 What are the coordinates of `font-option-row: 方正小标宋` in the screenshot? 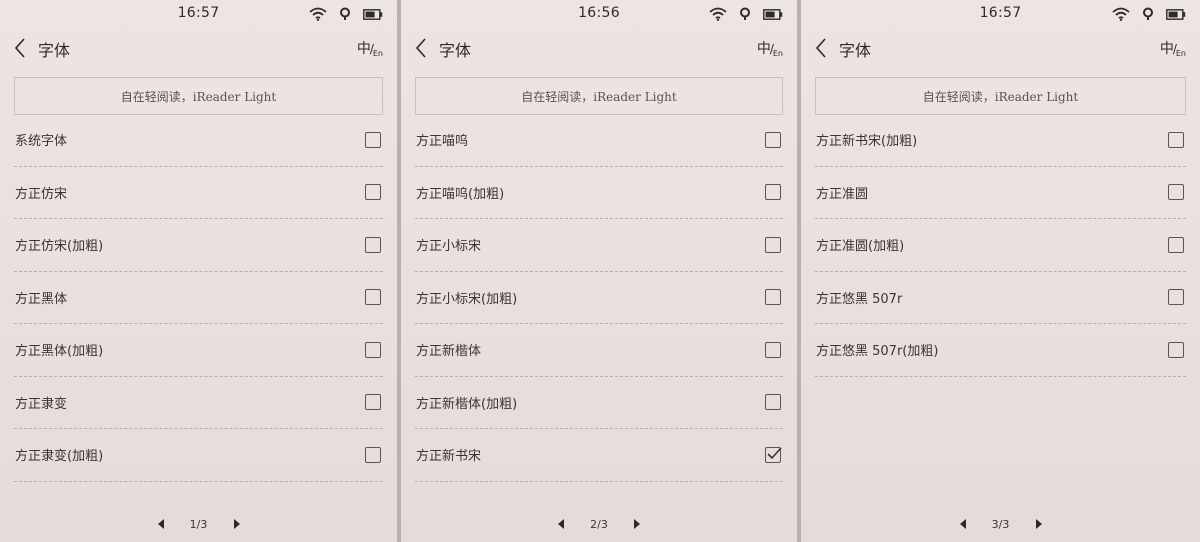 It's located at (599, 245).